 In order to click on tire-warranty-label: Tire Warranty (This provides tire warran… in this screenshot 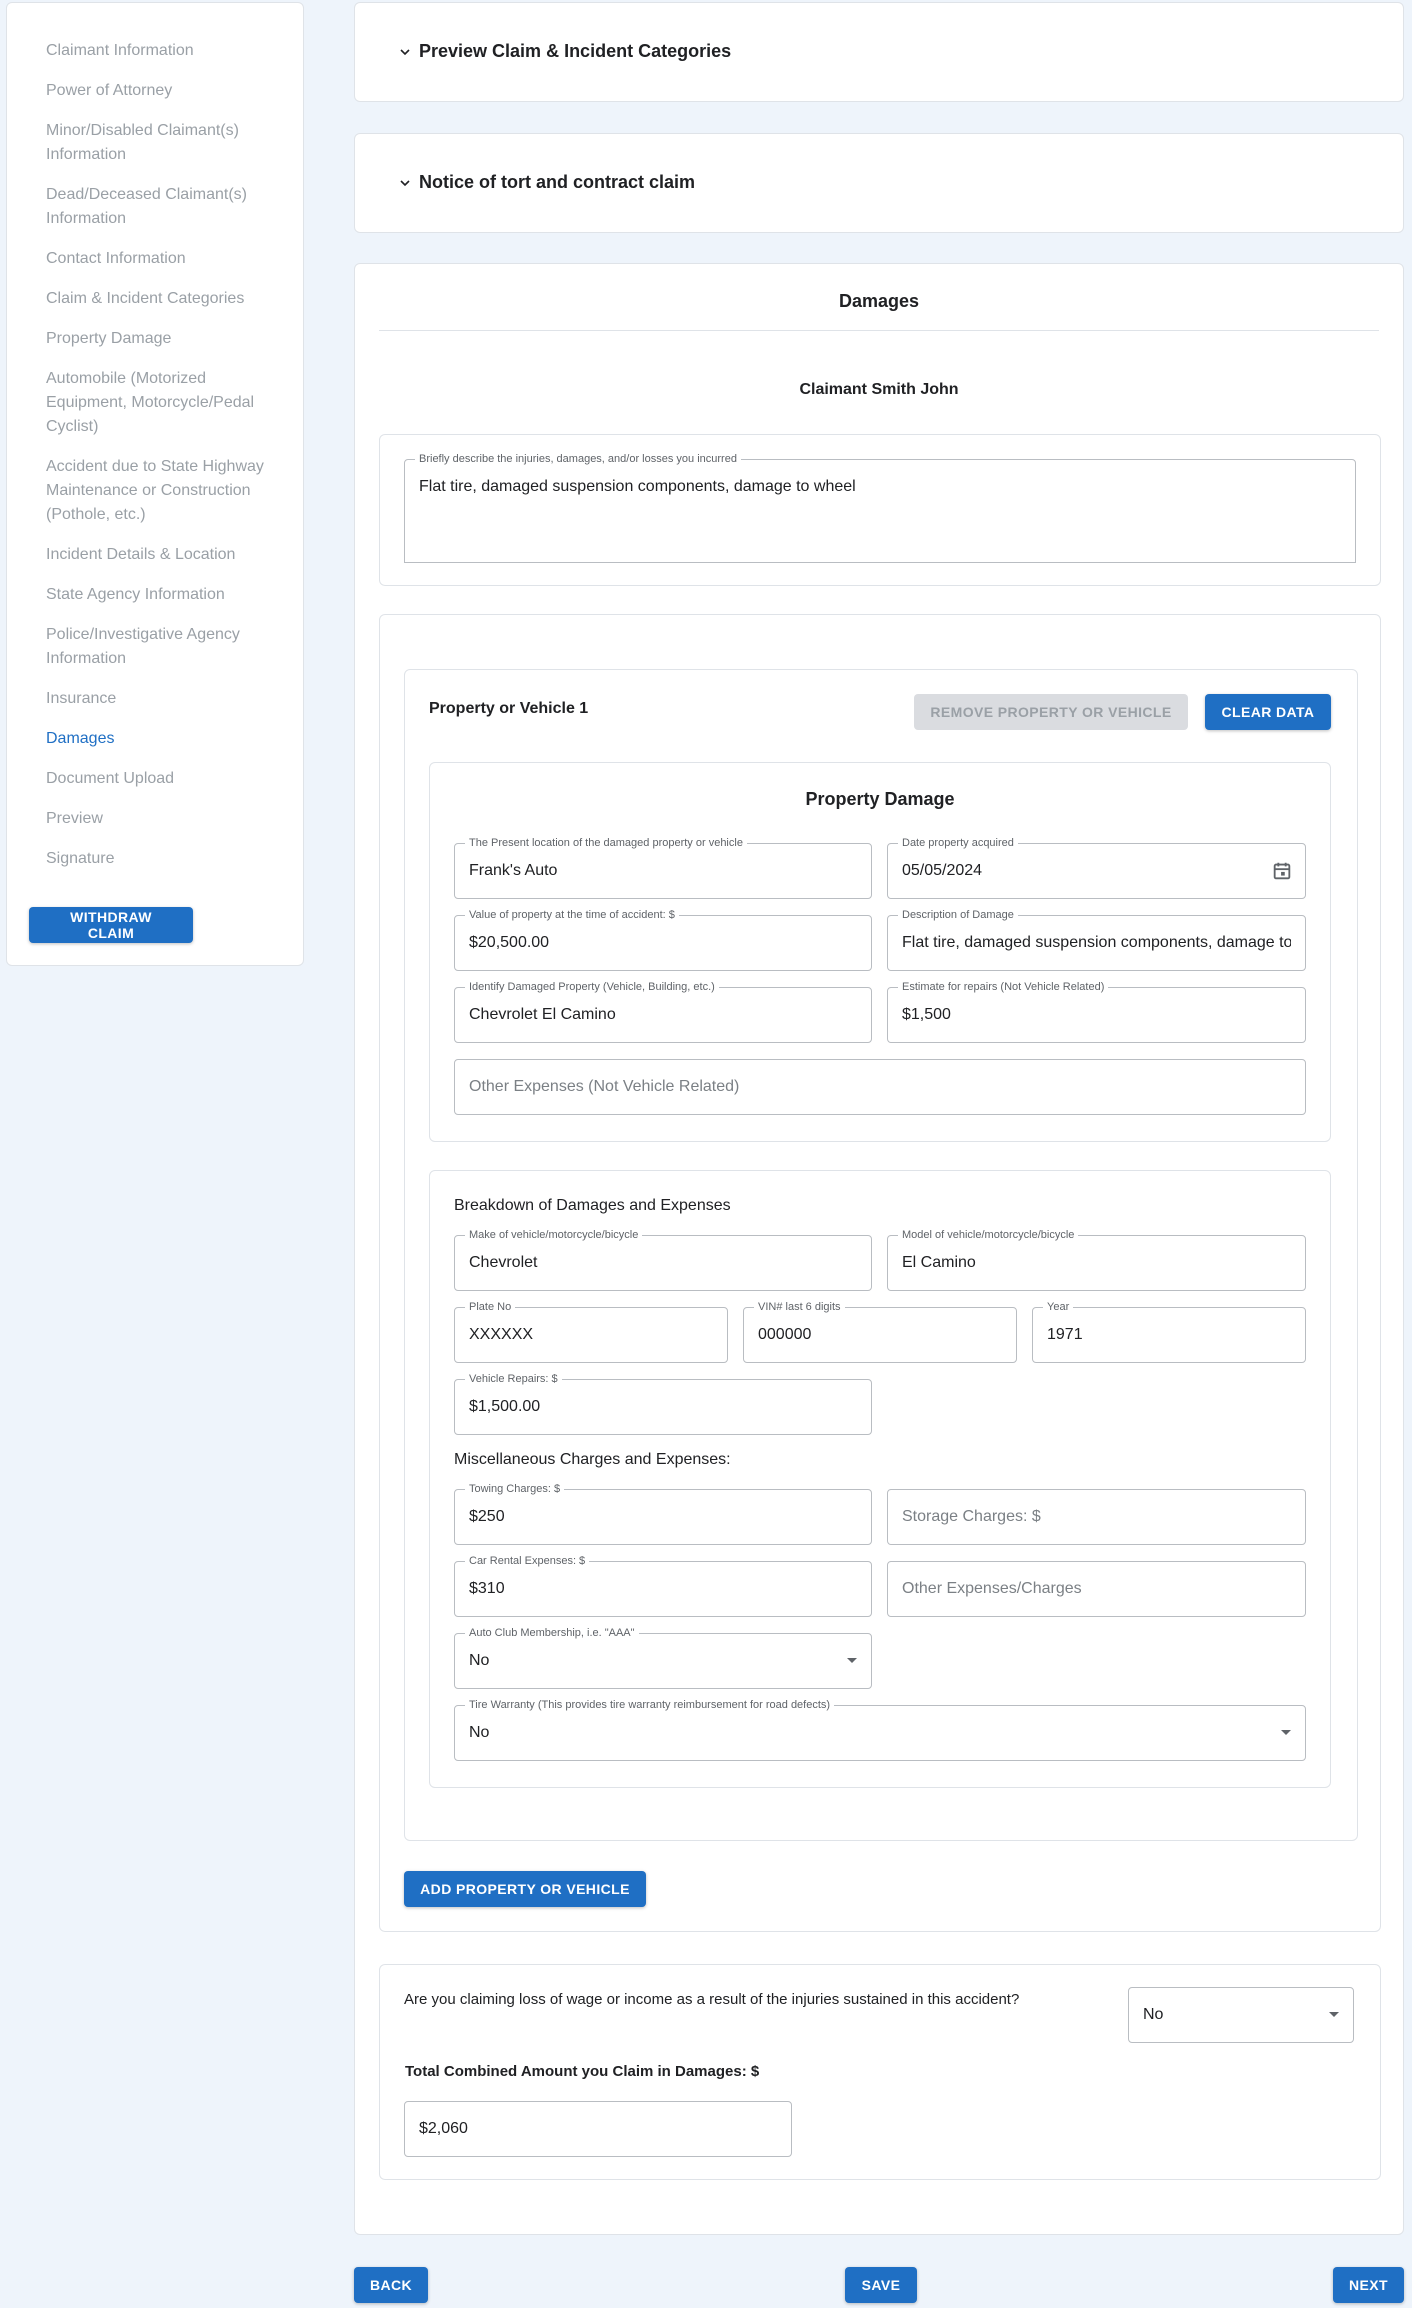, I will do `click(650, 1705)`.